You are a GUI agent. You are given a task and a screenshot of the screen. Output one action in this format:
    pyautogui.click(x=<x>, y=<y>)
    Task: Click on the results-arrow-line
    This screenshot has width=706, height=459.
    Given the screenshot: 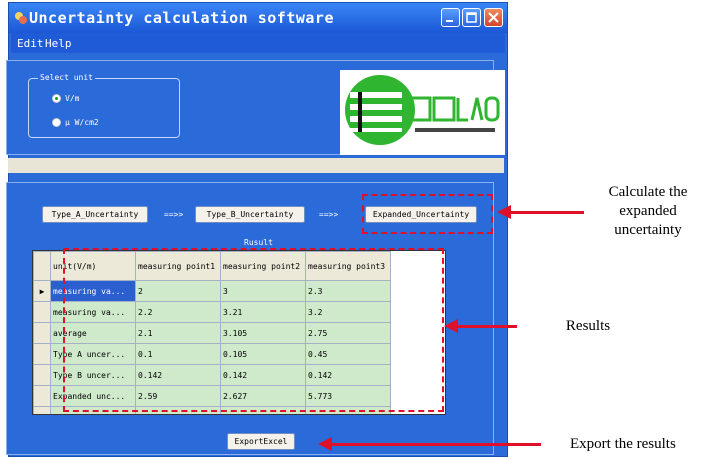 What is the action you would take?
    pyautogui.click(x=487, y=326)
    